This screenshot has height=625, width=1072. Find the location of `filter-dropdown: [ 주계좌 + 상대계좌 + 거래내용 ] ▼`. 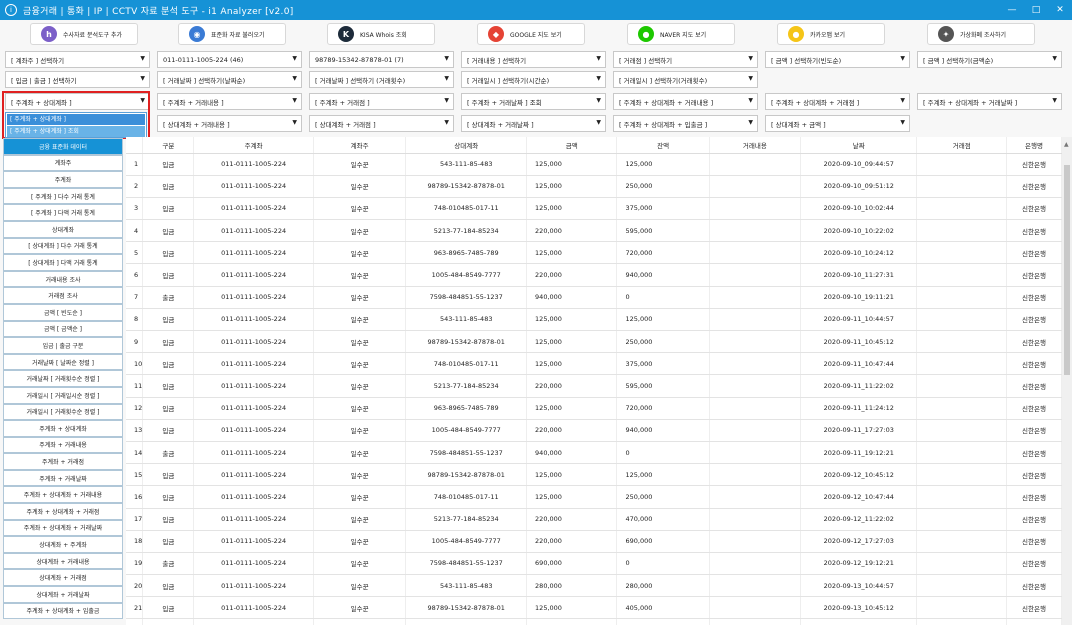

filter-dropdown: [ 주계좌 + 상대계좌 + 거래내용 ] ▼ is located at coordinates (685, 101).